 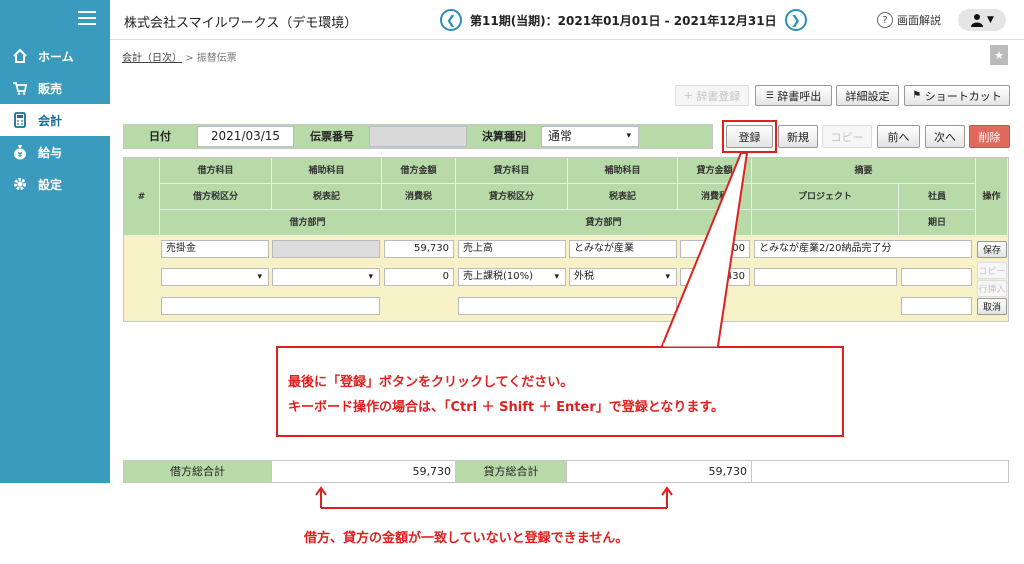 What do you see at coordinates (715, 277) in the screenshot?
I see `credit-tax-input: 430` at bounding box center [715, 277].